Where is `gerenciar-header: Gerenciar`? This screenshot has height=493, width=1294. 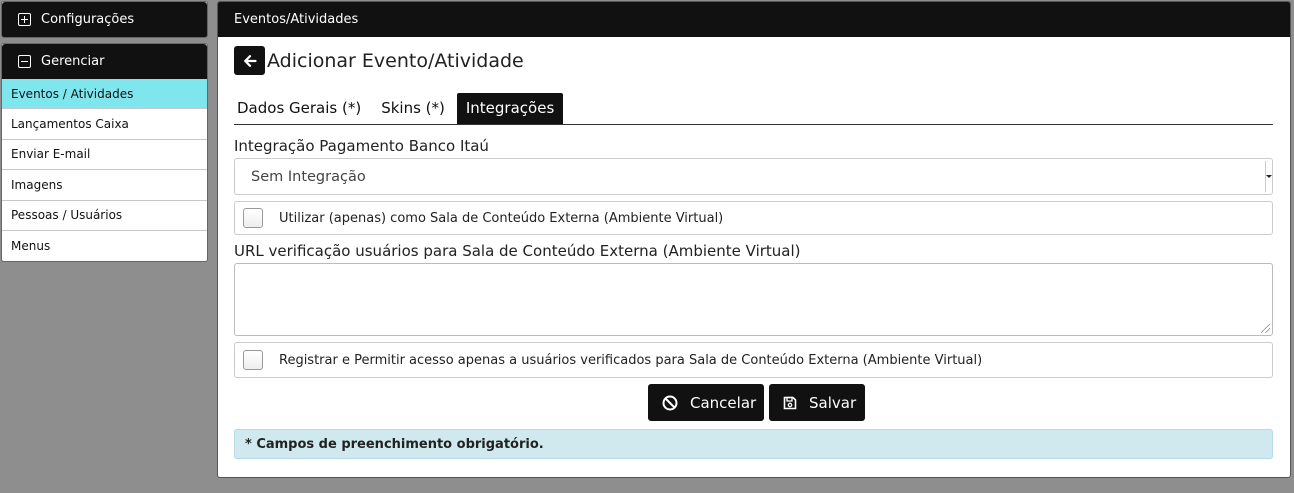 gerenciar-header: Gerenciar is located at coordinates (104, 61).